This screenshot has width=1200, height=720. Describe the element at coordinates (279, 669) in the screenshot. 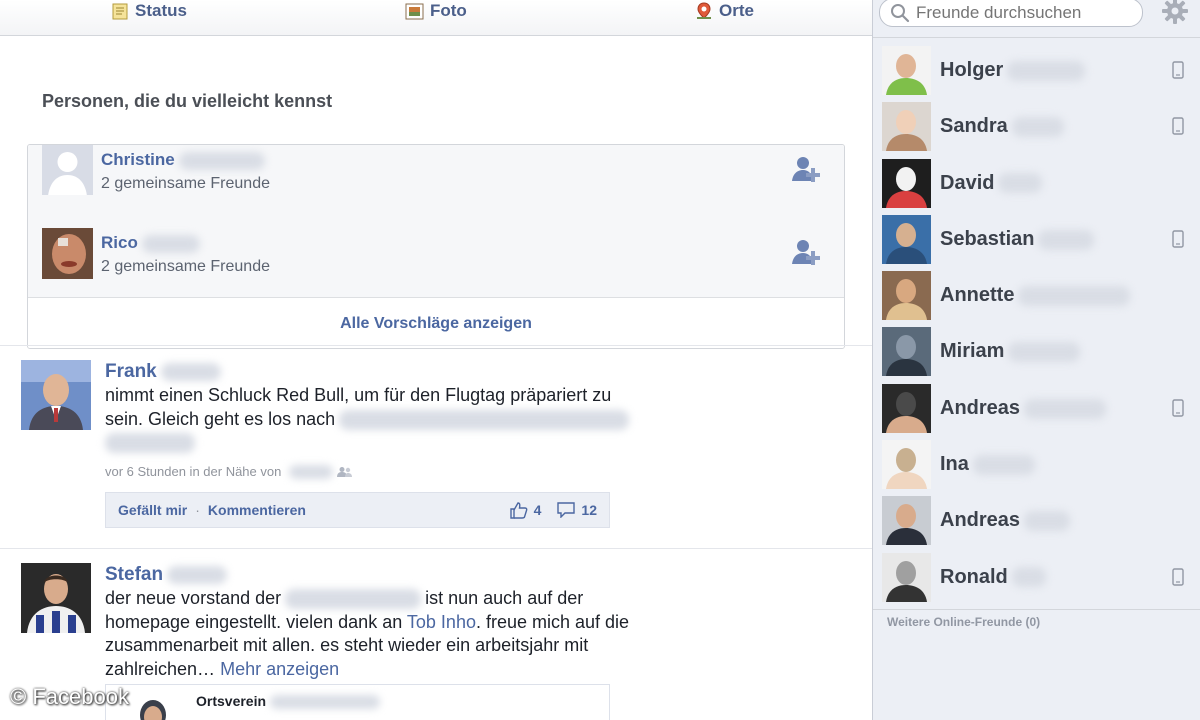

I see `show-more-link: Mehr anzeigen` at that location.